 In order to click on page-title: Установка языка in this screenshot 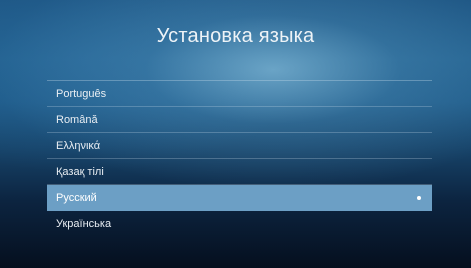, I will do `click(235, 35)`.